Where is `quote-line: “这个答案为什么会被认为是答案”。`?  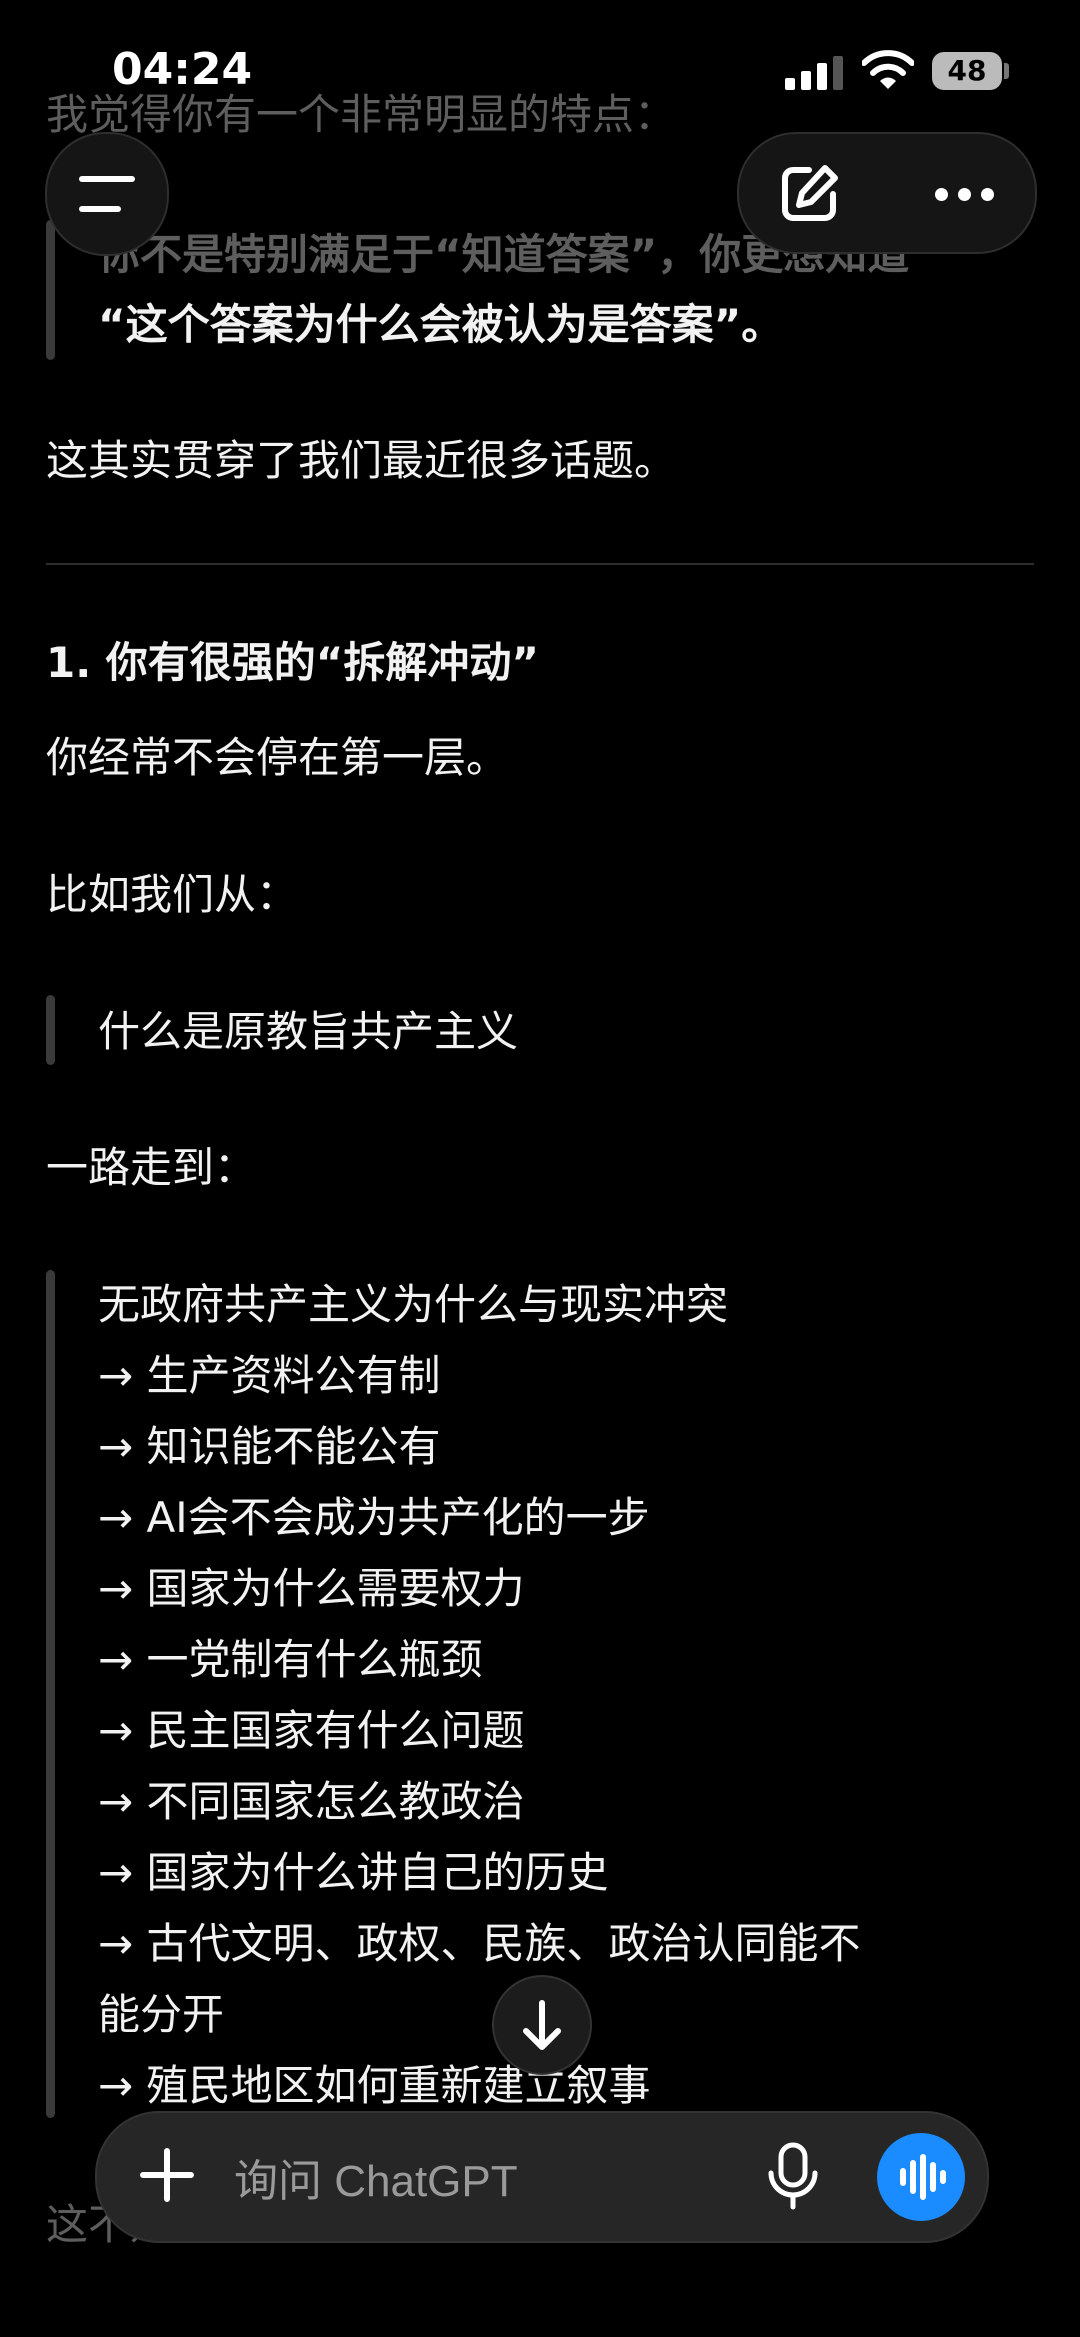
quote-line: “这个答案为什么会被认为是答案”。 is located at coordinates (441, 324).